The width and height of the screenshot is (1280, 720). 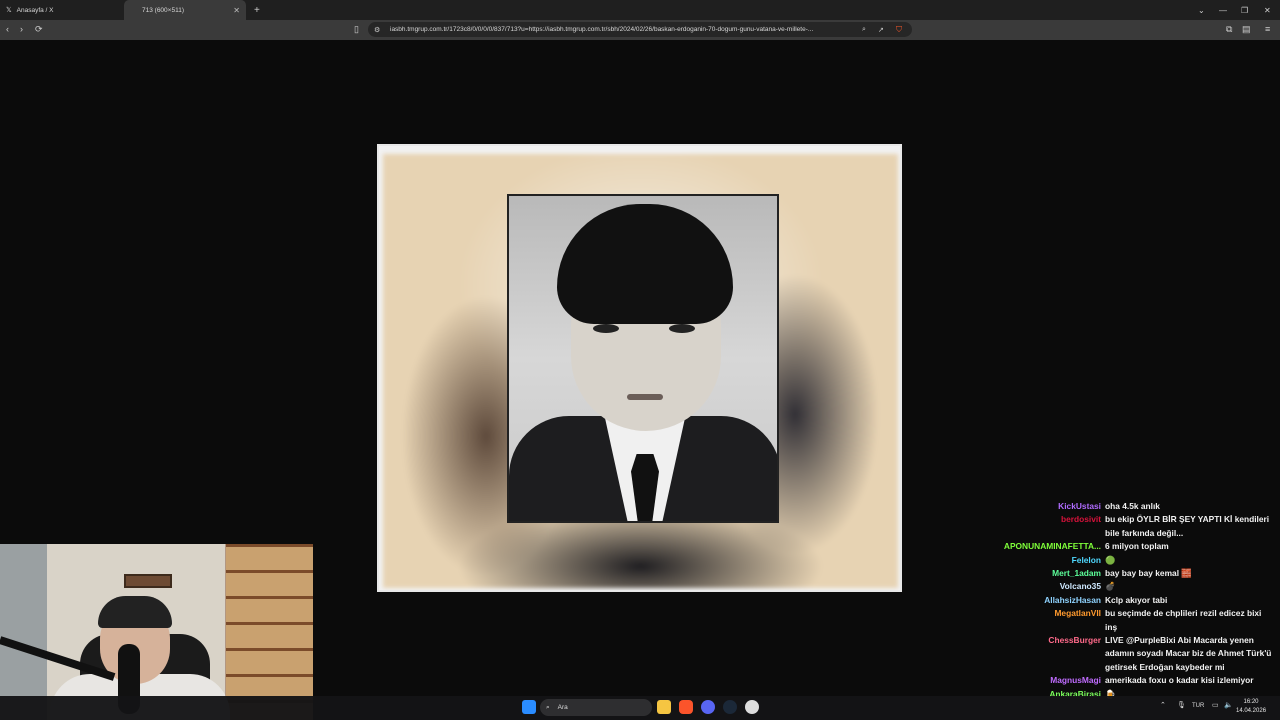 What do you see at coordinates (1110, 586) in the screenshot?
I see `chat-text: 💣` at bounding box center [1110, 586].